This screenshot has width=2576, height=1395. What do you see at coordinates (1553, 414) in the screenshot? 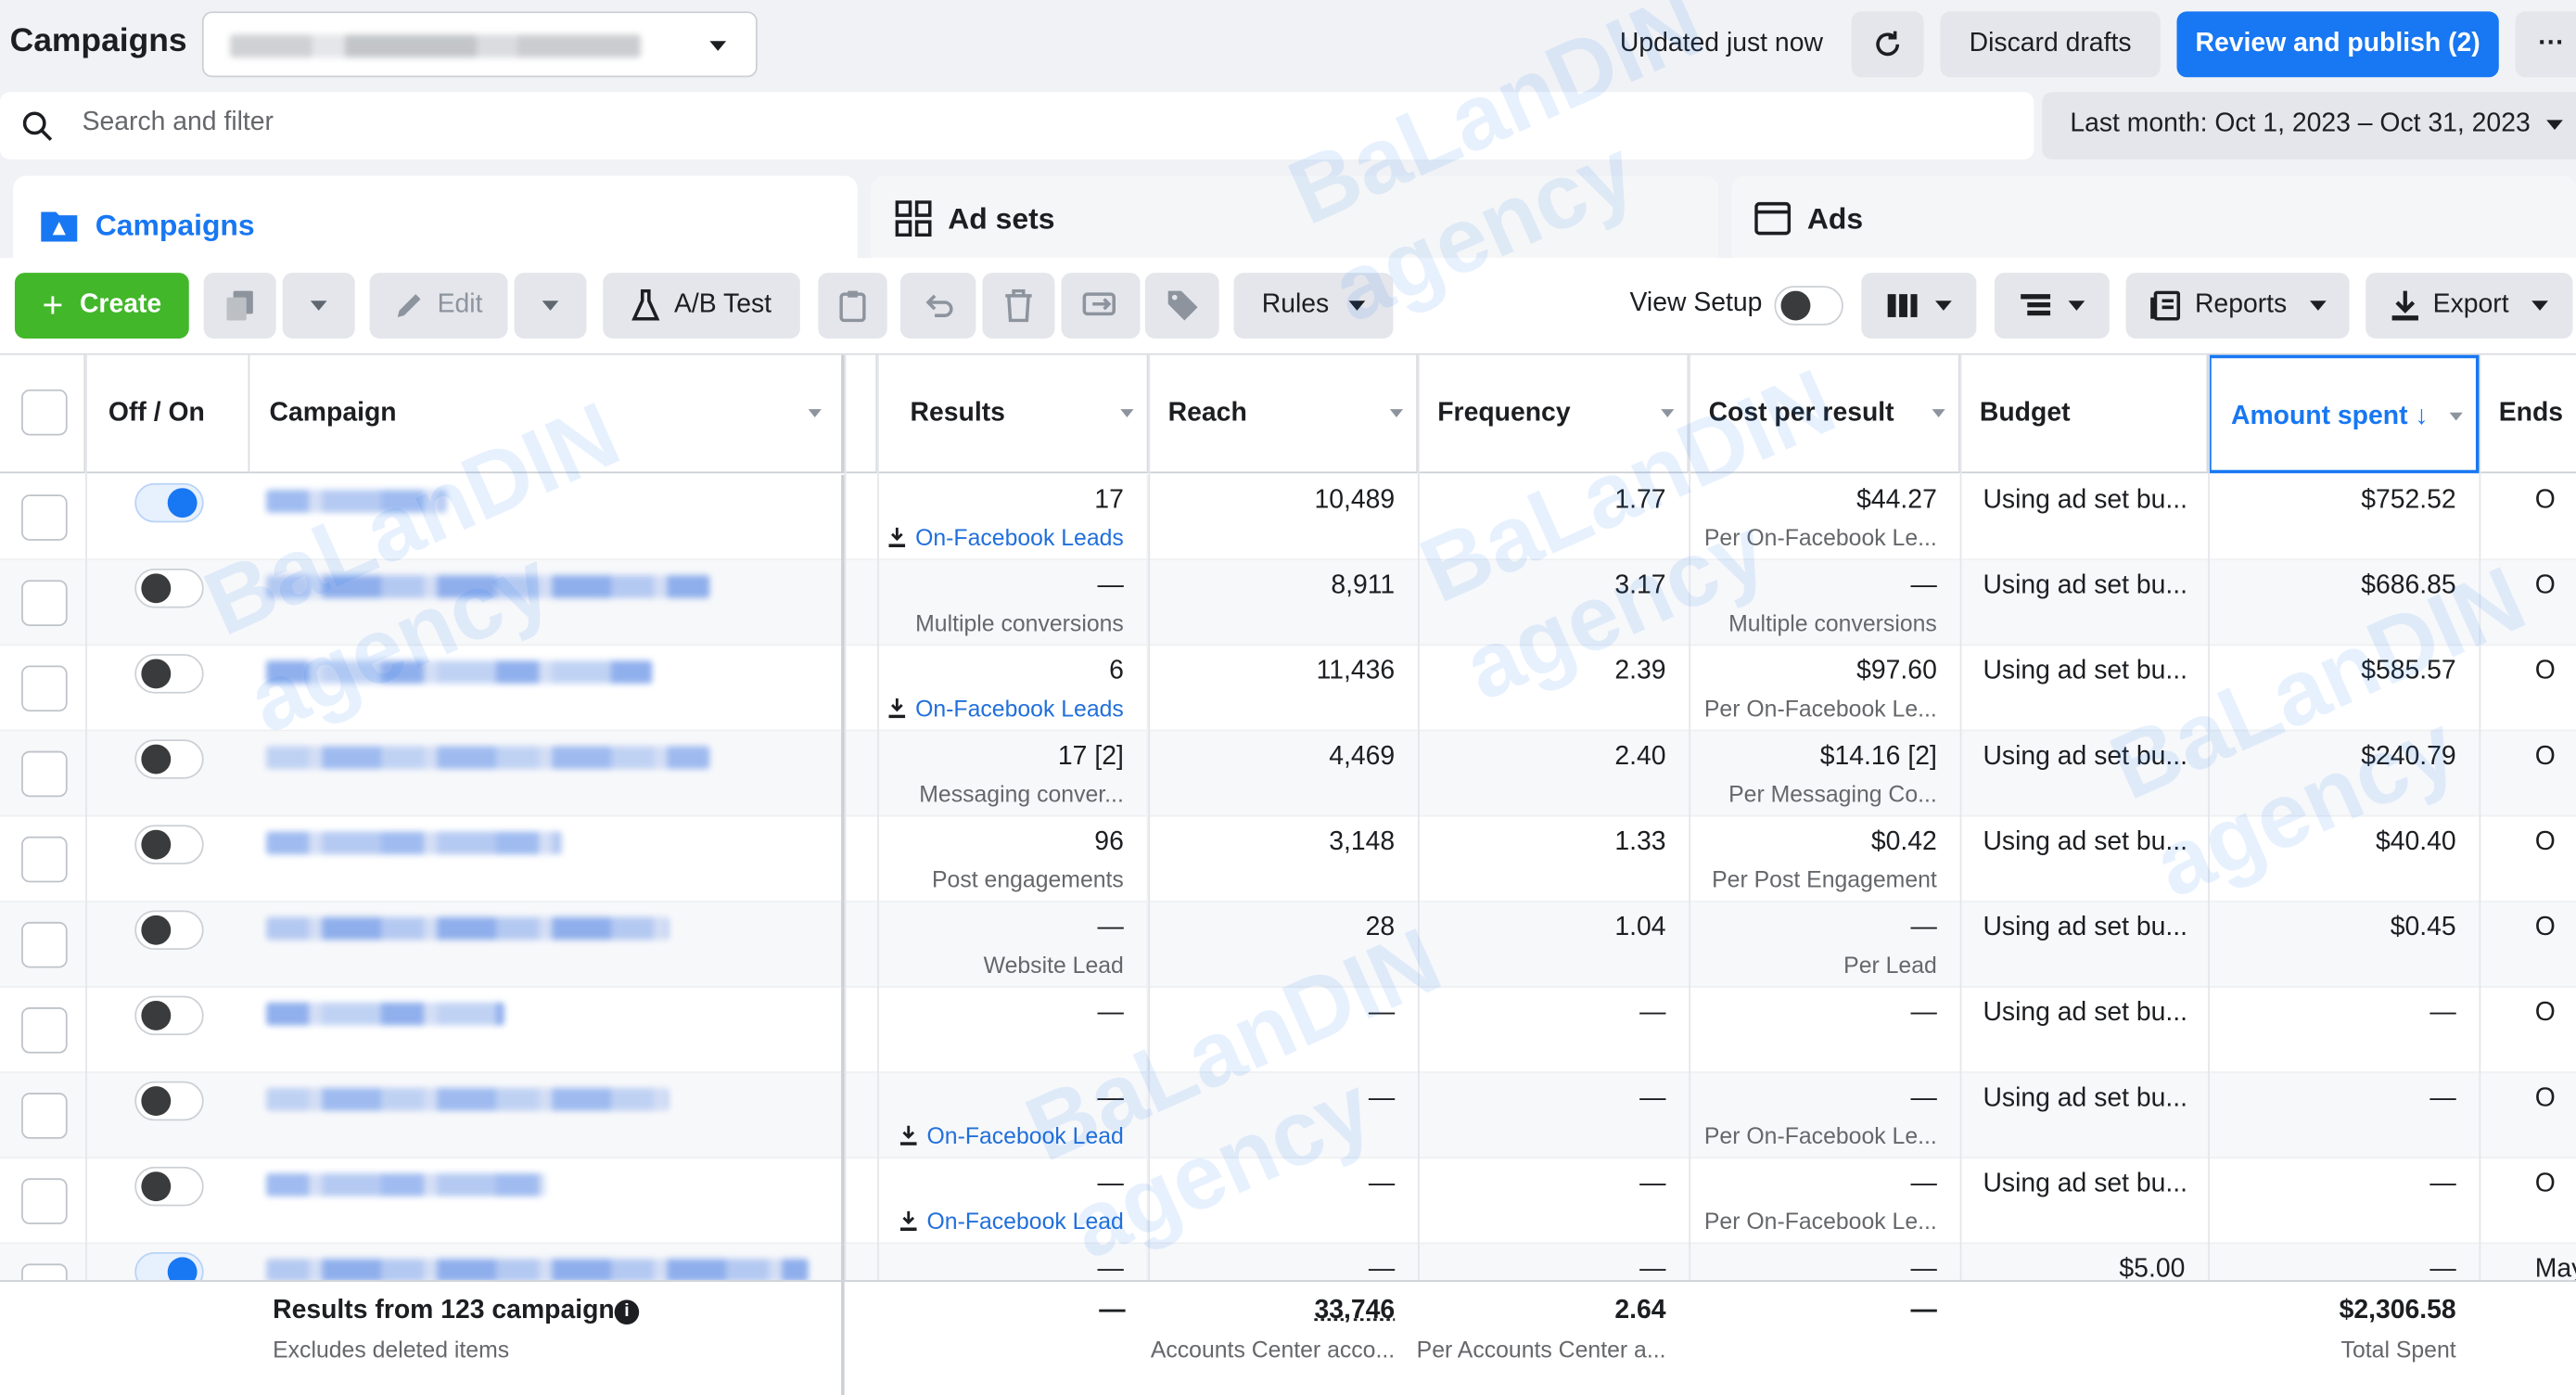
I see `col-frequency: Frequency` at bounding box center [1553, 414].